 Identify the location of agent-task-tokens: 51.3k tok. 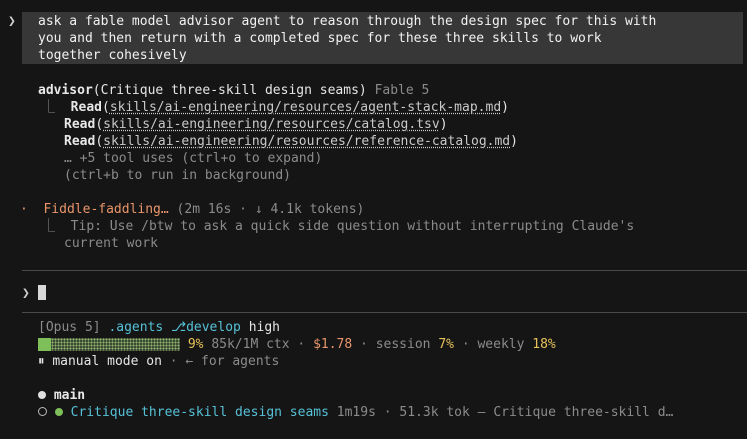
(434, 412).